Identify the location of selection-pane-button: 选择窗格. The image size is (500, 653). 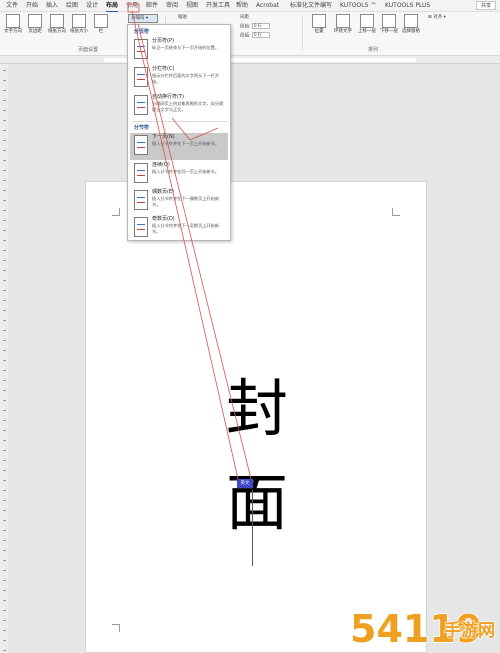
(411, 30).